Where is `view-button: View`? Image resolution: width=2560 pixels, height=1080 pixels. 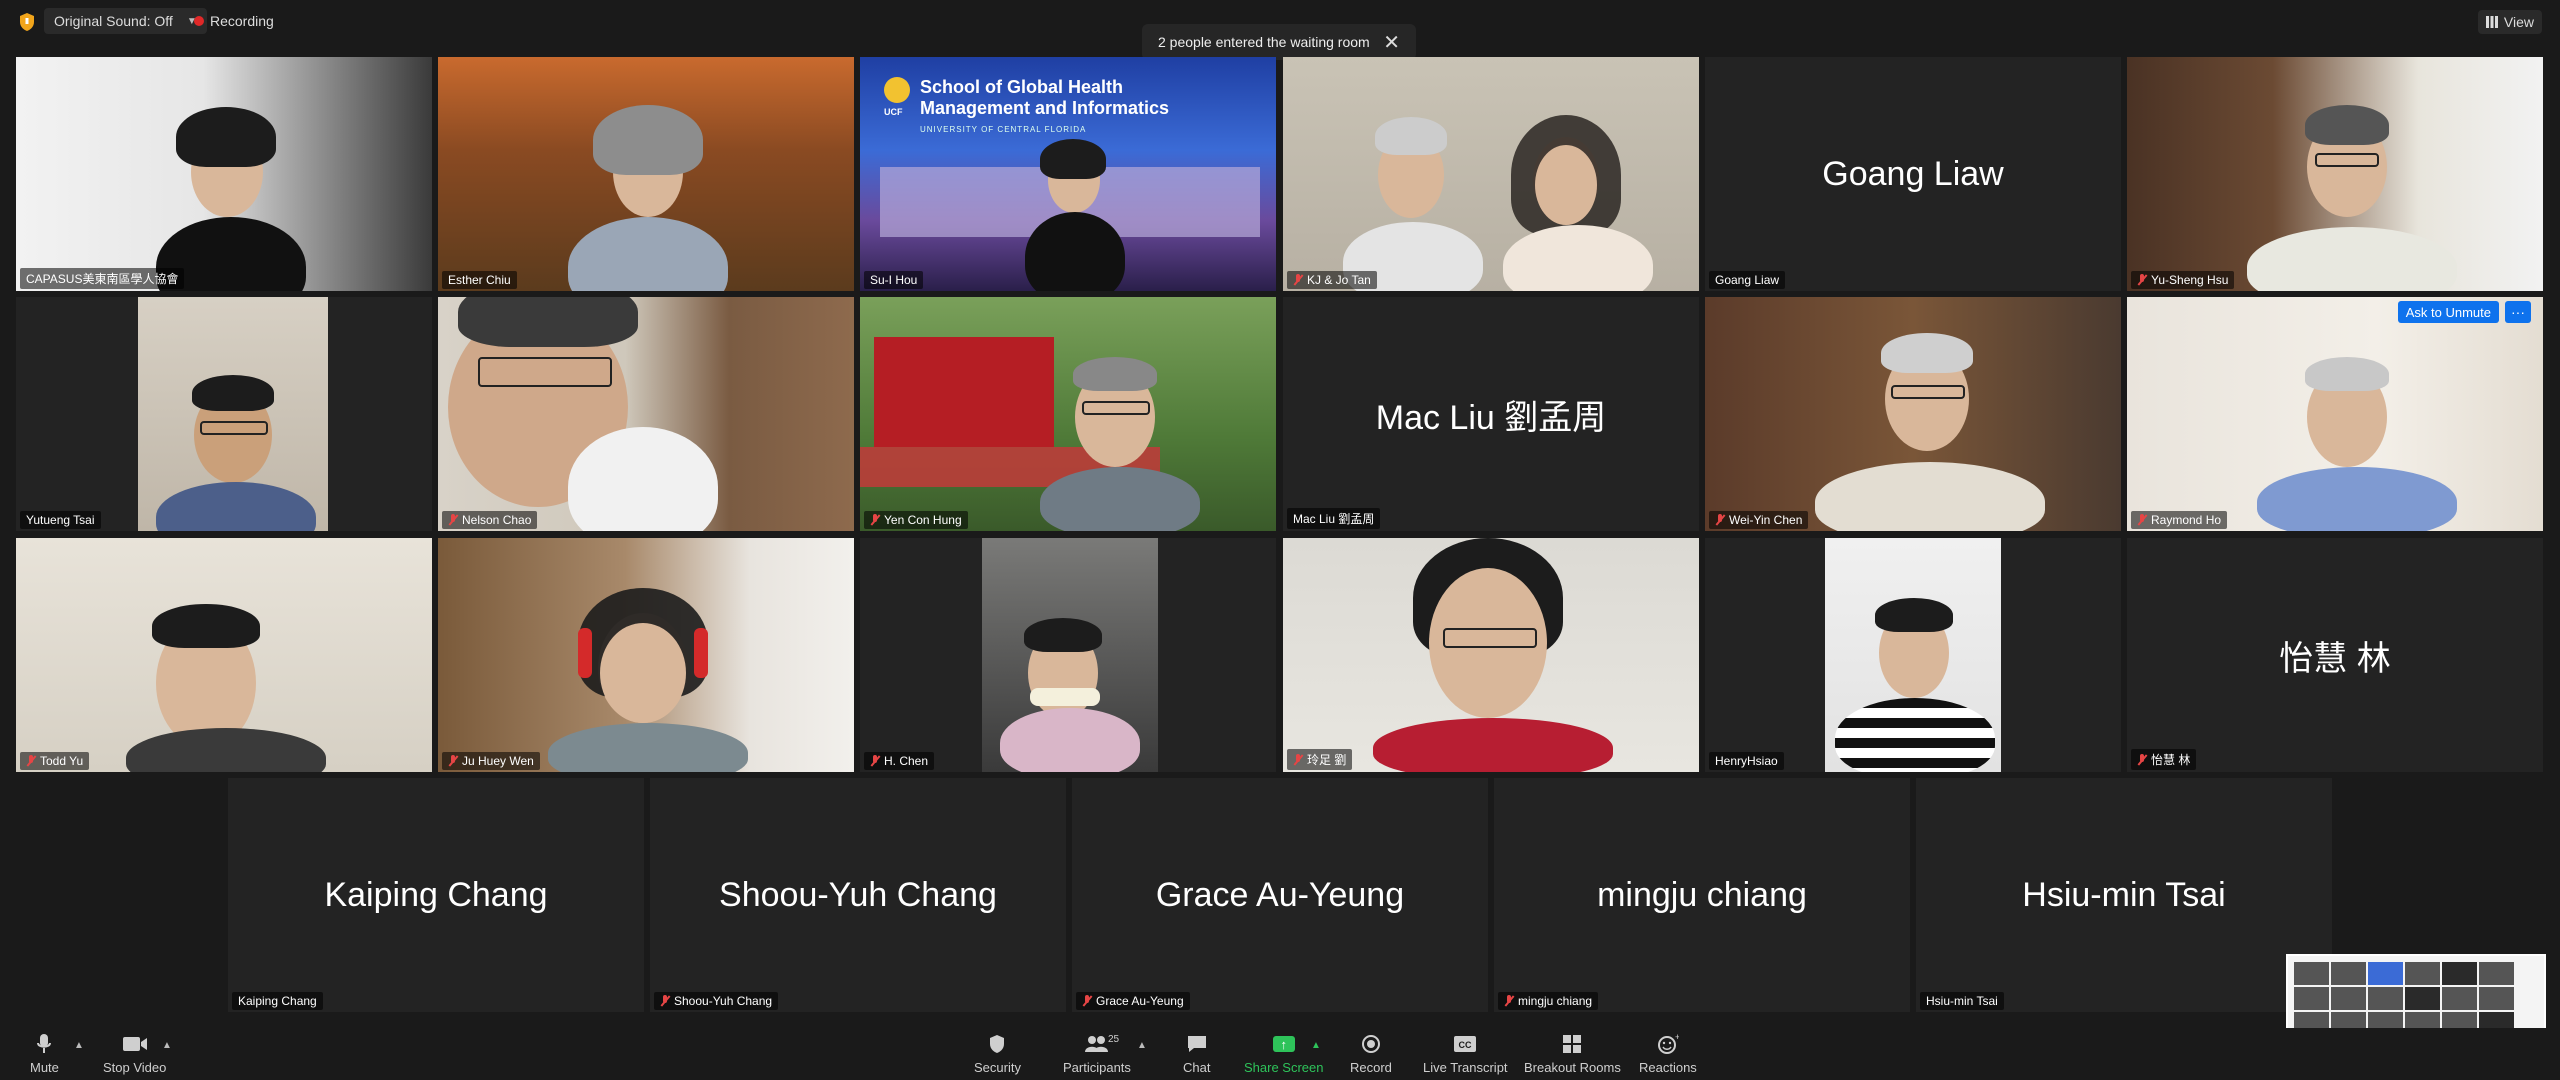 view-button: View is located at coordinates (2509, 22).